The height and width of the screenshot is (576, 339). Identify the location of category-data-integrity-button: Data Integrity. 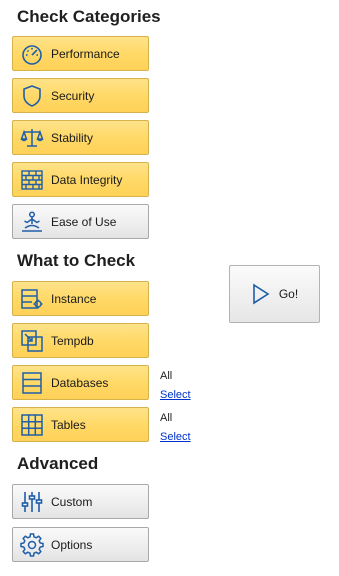
(80, 179).